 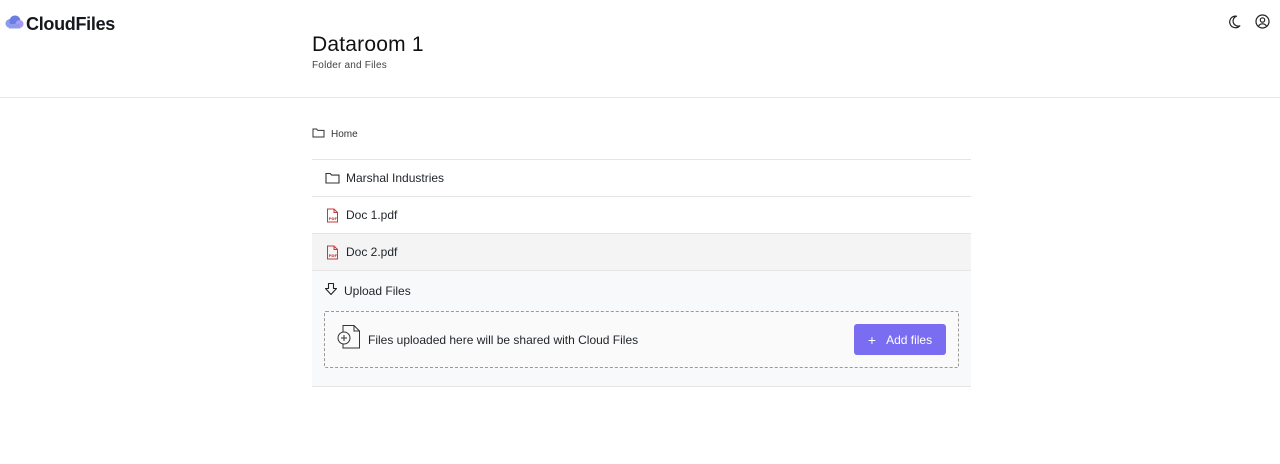 I want to click on item-label: Doc 1.pdf, so click(x=372, y=215).